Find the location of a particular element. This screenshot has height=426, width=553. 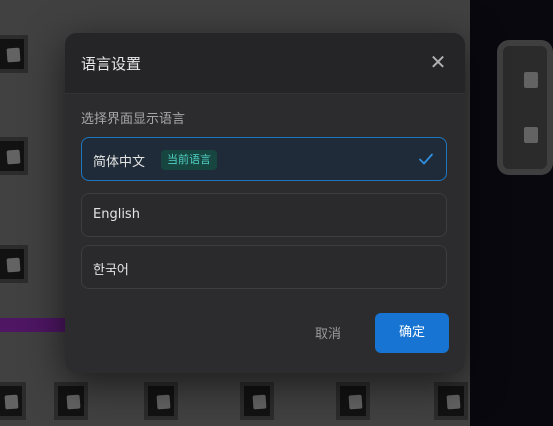

language-option-label: 简体中文 is located at coordinates (119, 162).